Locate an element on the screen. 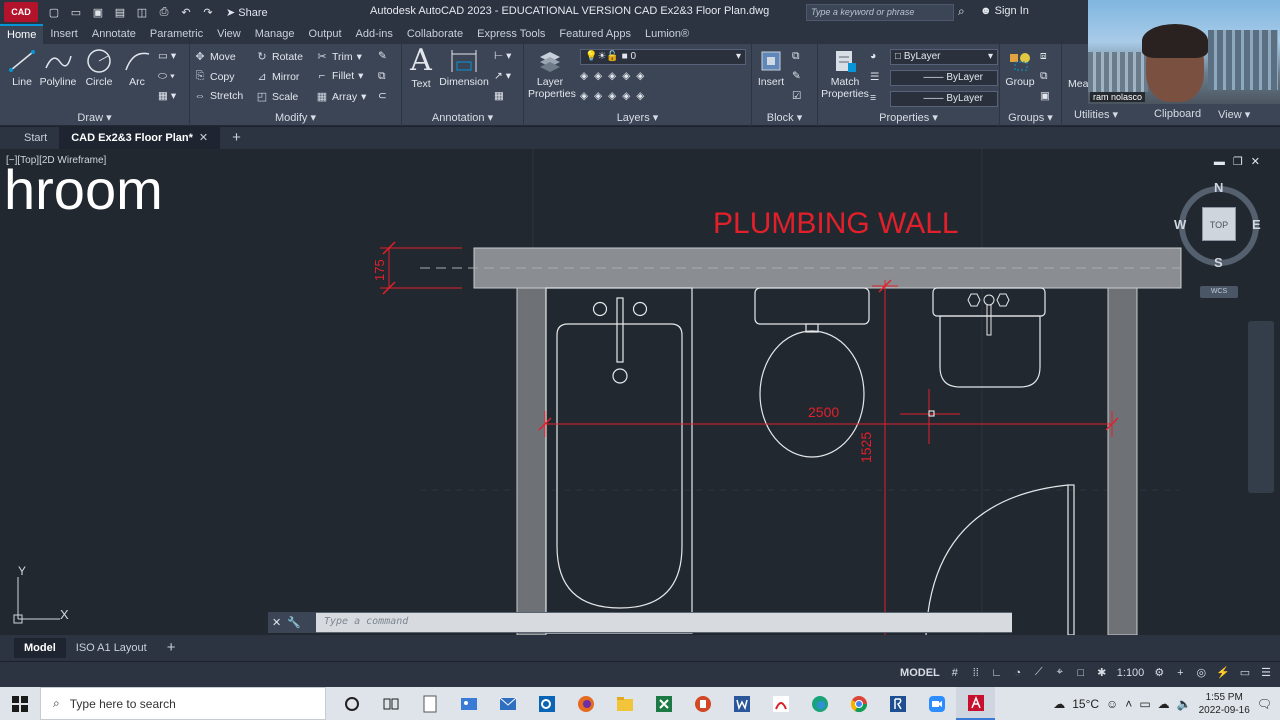 This screenshot has height=720, width=1280. save-as-icon: ▤ is located at coordinates (120, 12).